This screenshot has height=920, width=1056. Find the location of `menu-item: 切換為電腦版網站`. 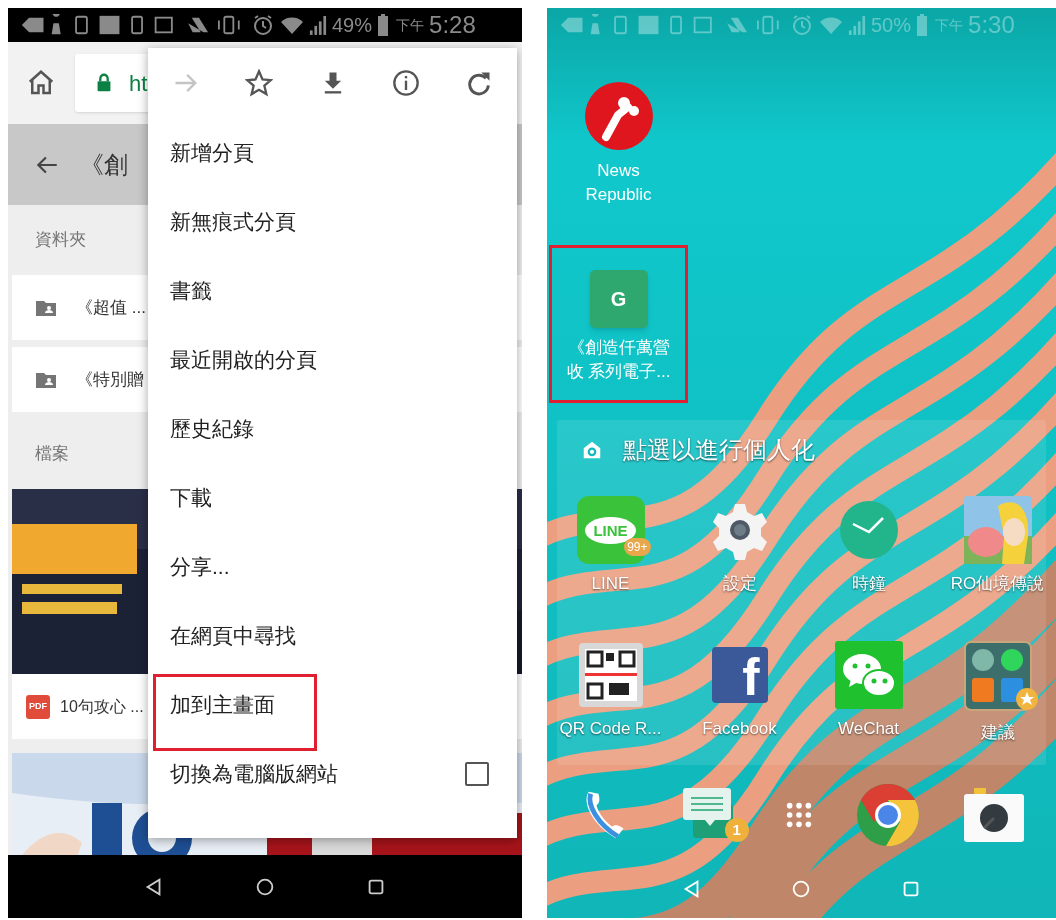

menu-item: 切換為電腦版網站 is located at coordinates (248, 773).